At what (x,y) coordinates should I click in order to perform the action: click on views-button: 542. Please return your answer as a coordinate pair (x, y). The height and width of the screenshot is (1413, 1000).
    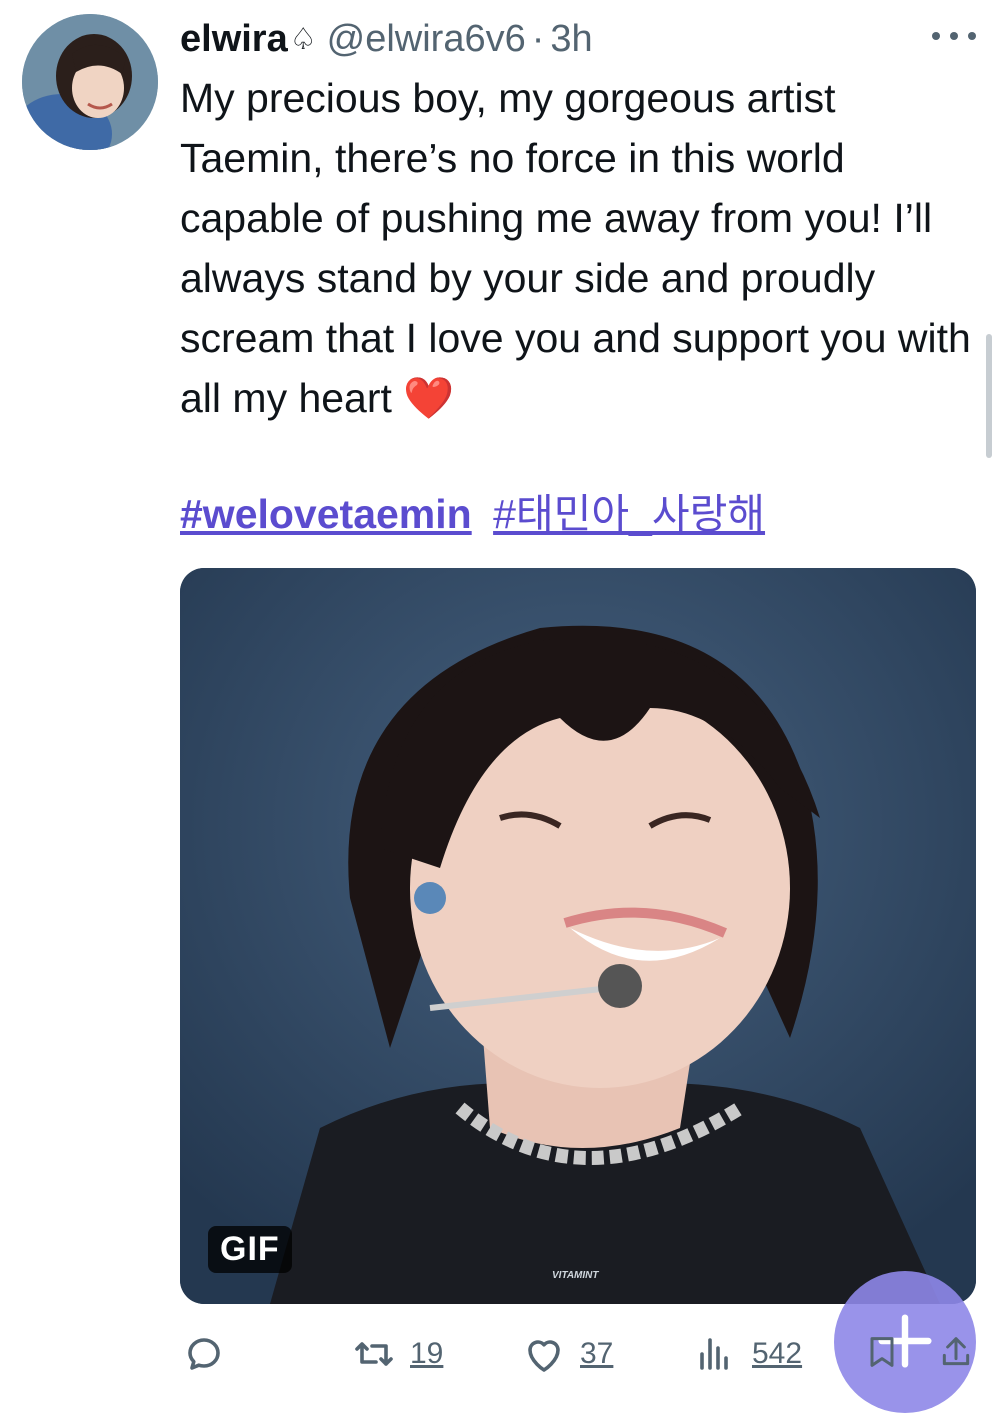
    Looking at the image, I should click on (747, 1354).